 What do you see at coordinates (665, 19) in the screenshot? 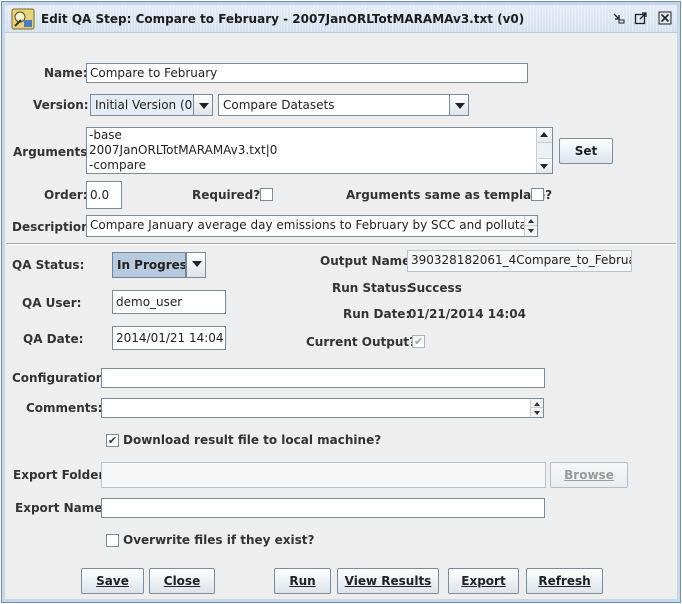
I see `close-icon` at bounding box center [665, 19].